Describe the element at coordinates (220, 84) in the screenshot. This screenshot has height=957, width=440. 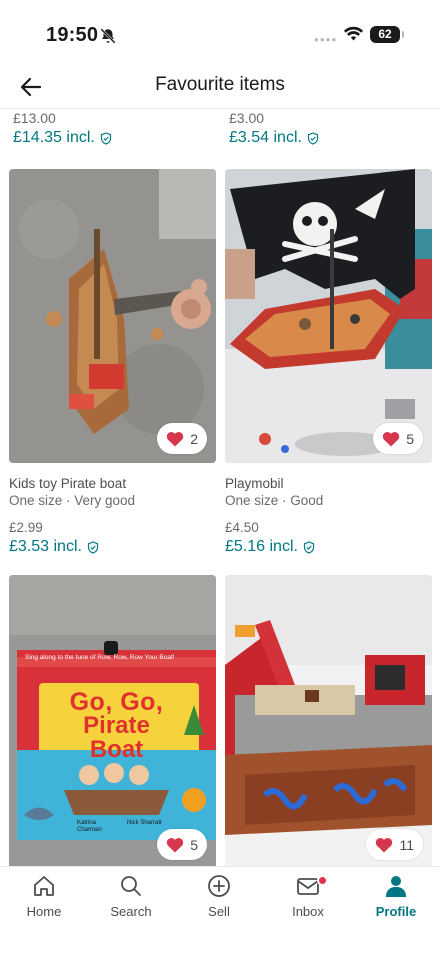
I see `page-title: Favourite items` at that location.